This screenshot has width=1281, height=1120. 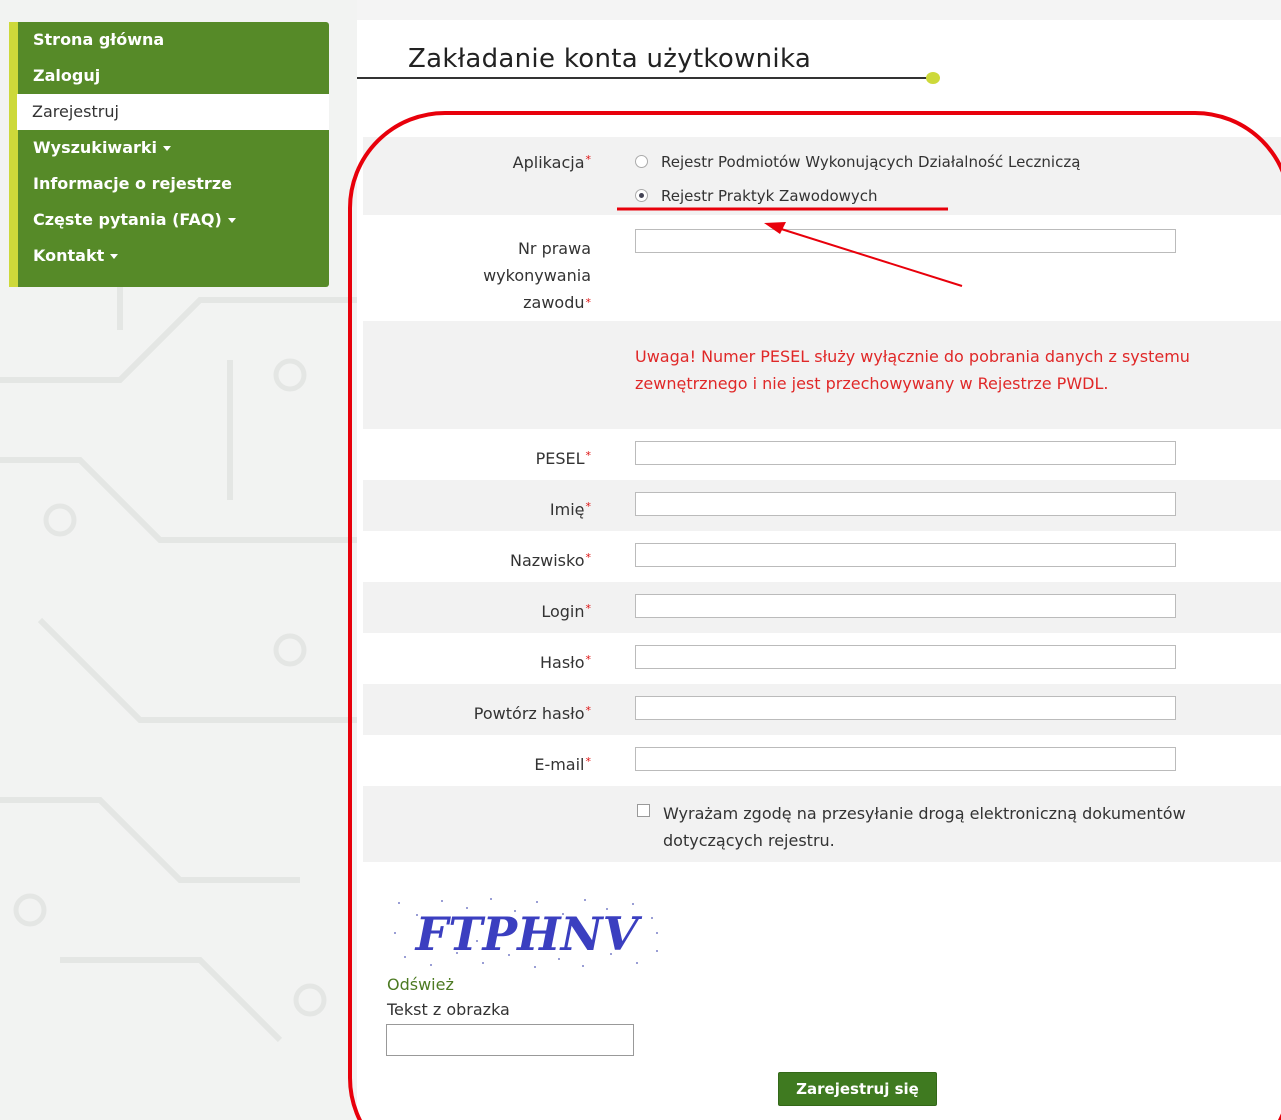 What do you see at coordinates (69, 255) in the screenshot?
I see `nav-contact-label: Kontakt` at bounding box center [69, 255].